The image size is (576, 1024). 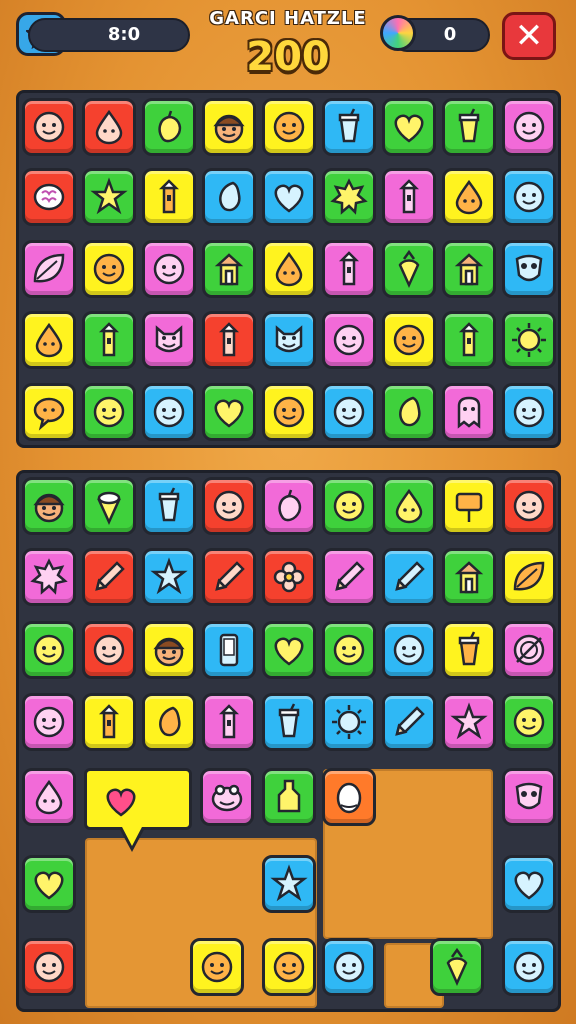 What do you see at coordinates (138, 799) in the screenshot?
I see `callout-tile` at bounding box center [138, 799].